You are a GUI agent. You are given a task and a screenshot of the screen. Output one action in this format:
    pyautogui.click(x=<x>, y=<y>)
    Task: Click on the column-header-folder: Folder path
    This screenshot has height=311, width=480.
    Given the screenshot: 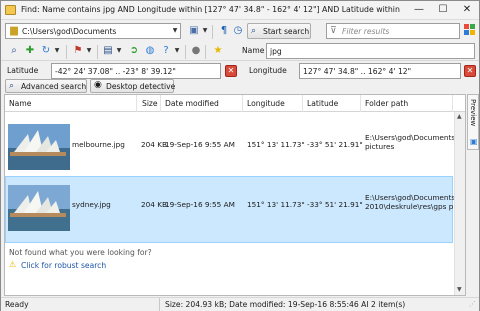 What is the action you would take?
    pyautogui.click(x=407, y=103)
    